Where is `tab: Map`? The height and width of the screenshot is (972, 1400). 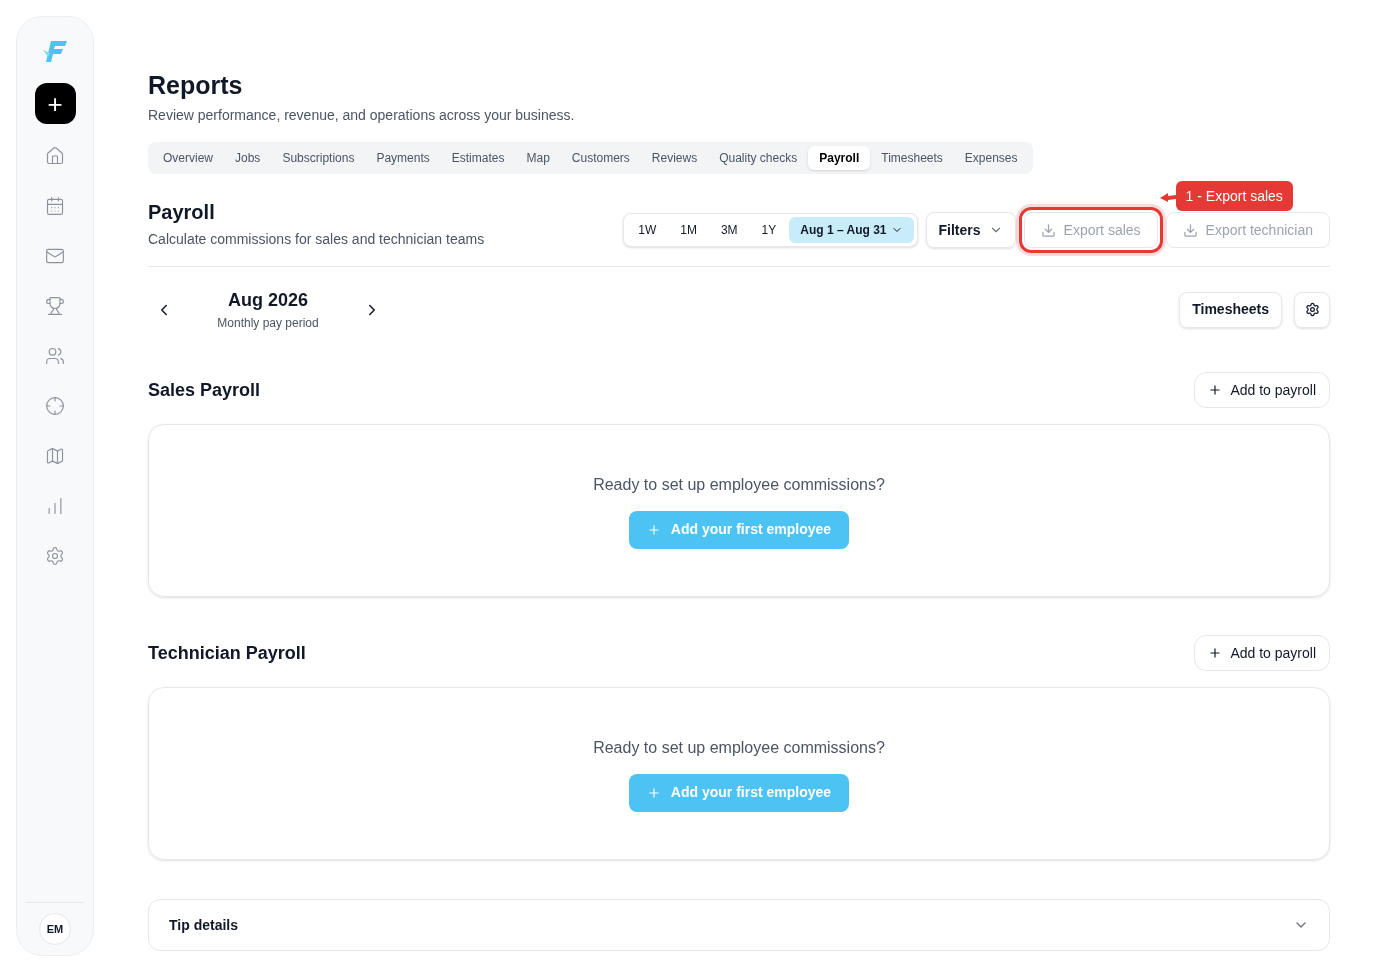 tab: Map is located at coordinates (538, 158).